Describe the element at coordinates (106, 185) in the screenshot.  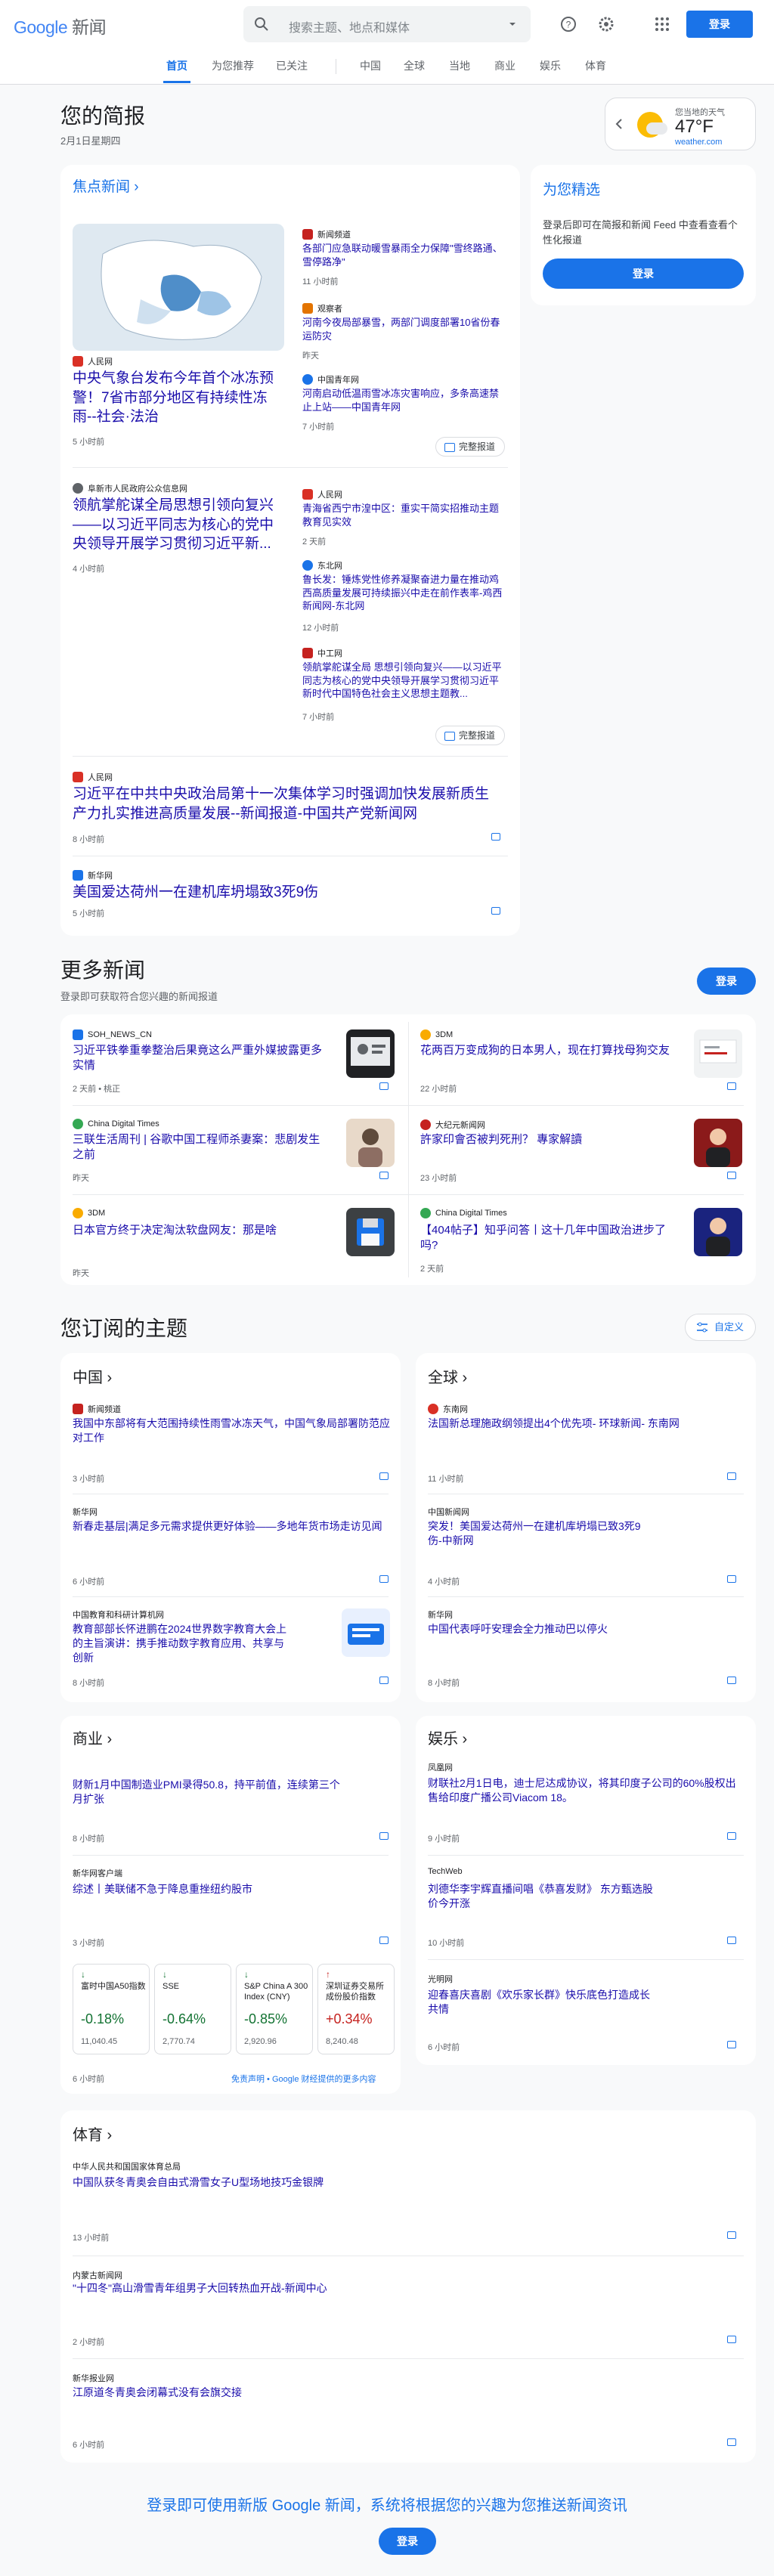
I see `top-stories-link: 焦点新闻 ›` at that location.